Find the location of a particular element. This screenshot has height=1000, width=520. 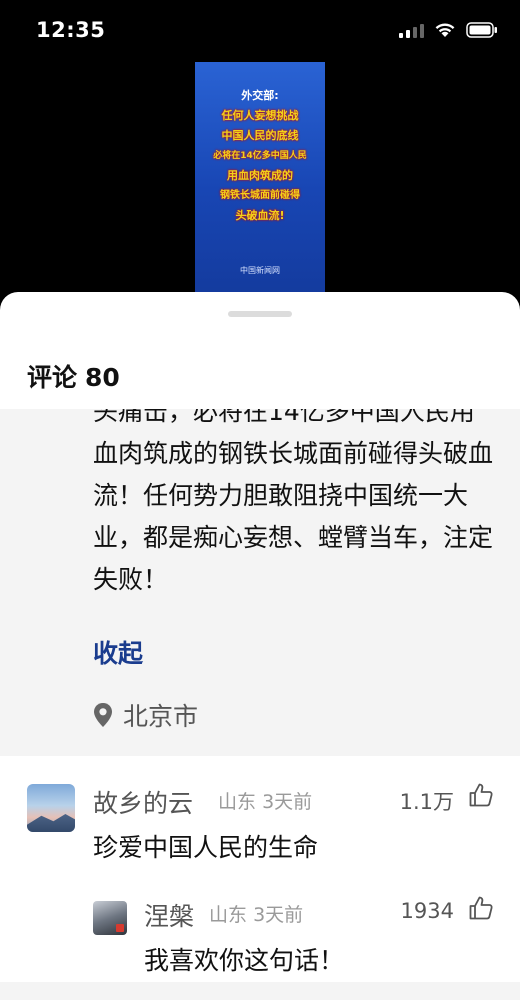

comment-author: 涅槃 is located at coordinates (169, 915).